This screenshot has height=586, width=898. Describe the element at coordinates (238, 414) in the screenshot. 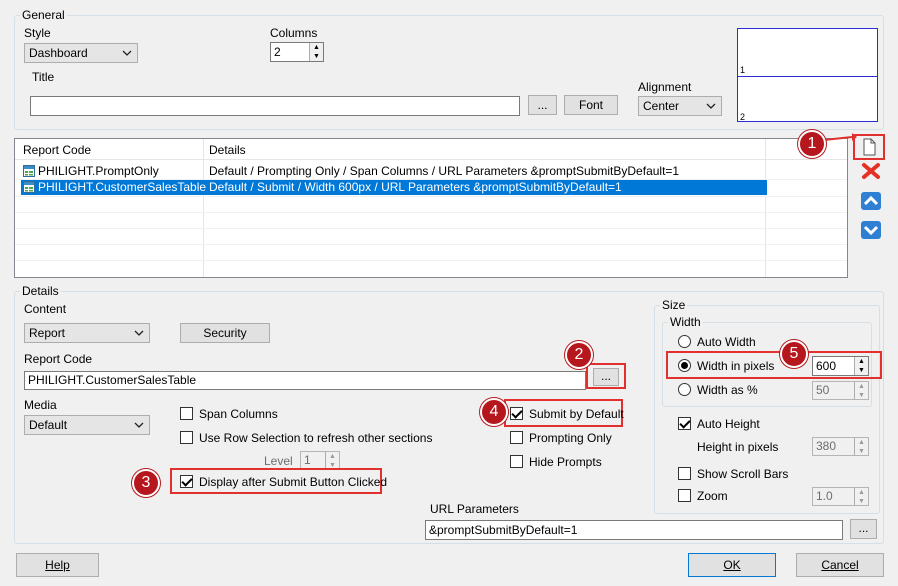

I see `span-columns-label: Span Columns` at that location.